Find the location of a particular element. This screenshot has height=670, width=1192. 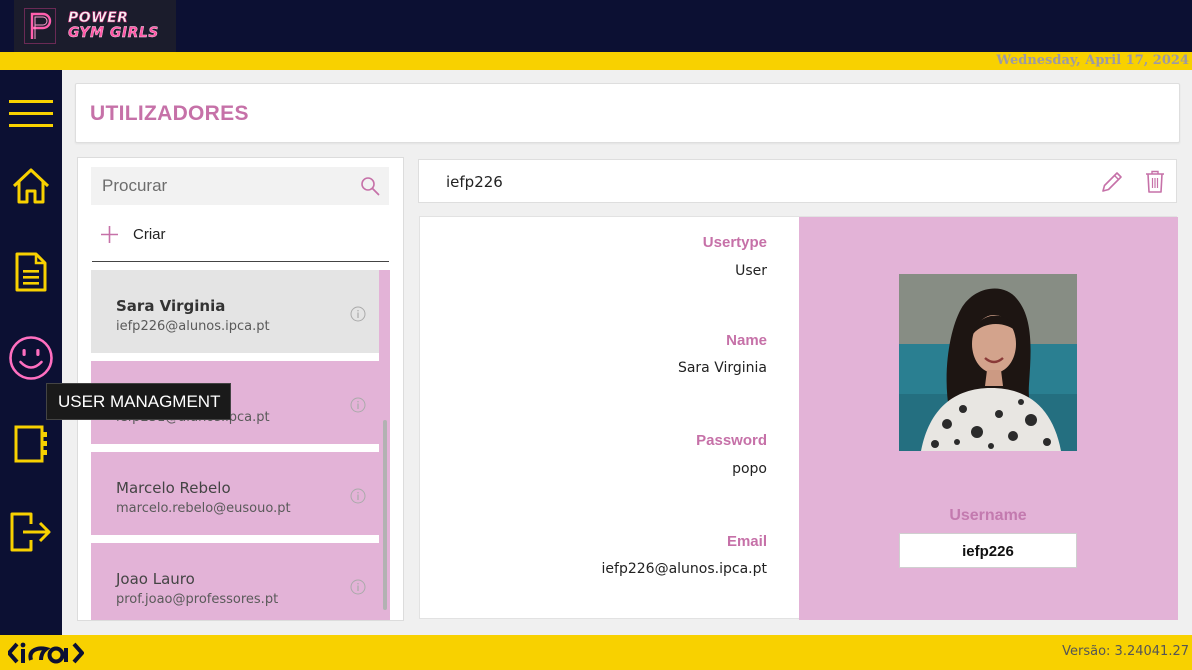

sidebar-item-logout is located at coordinates (31, 532).